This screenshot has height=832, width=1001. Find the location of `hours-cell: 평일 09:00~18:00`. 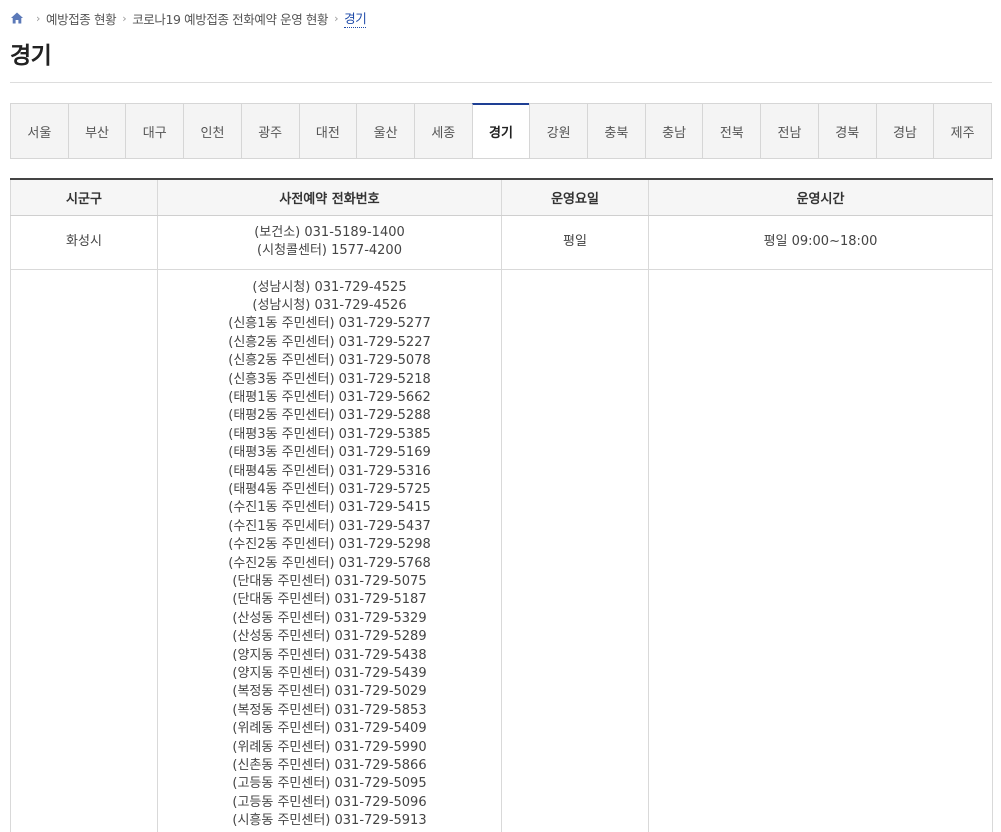

hours-cell: 평일 09:00~18:00 is located at coordinates (820, 242).